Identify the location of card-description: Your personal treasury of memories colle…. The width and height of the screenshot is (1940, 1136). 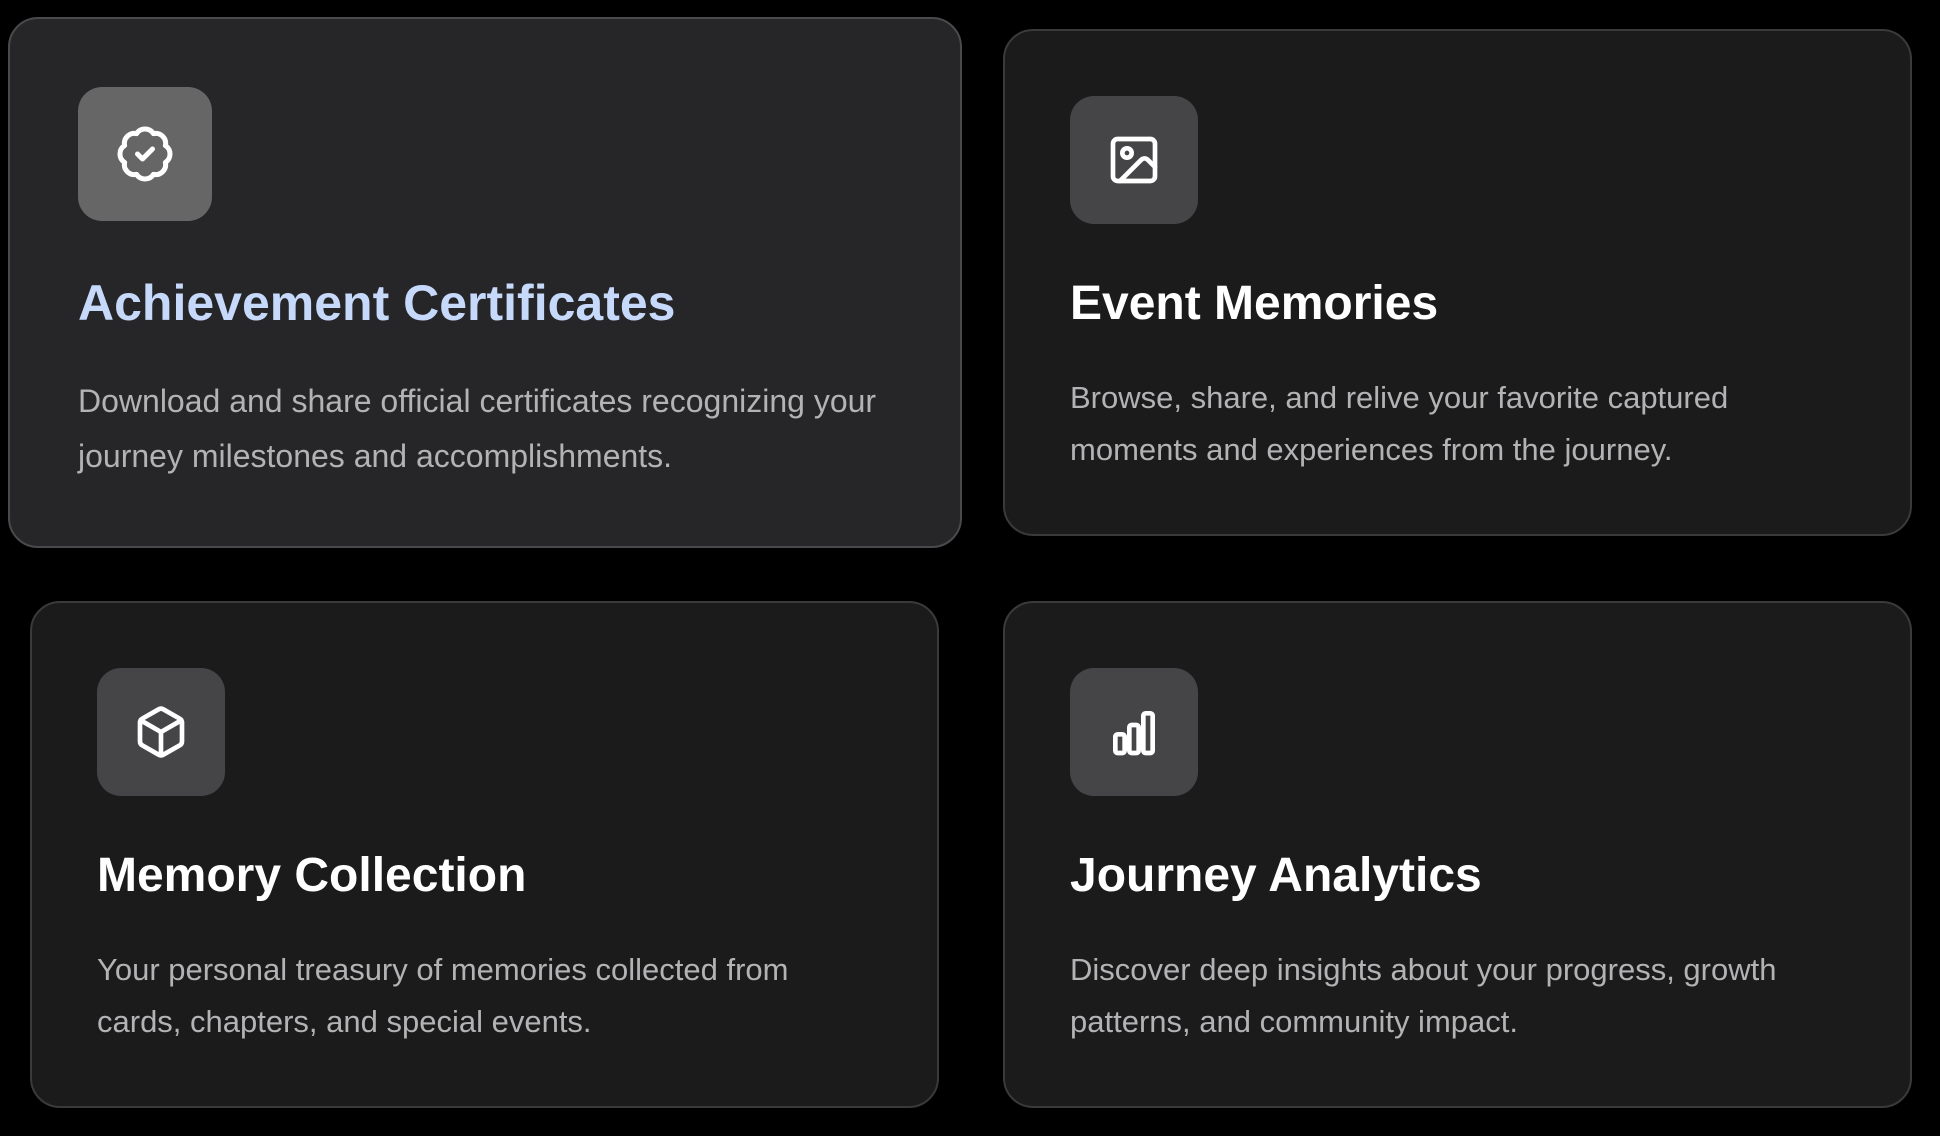
(443, 995).